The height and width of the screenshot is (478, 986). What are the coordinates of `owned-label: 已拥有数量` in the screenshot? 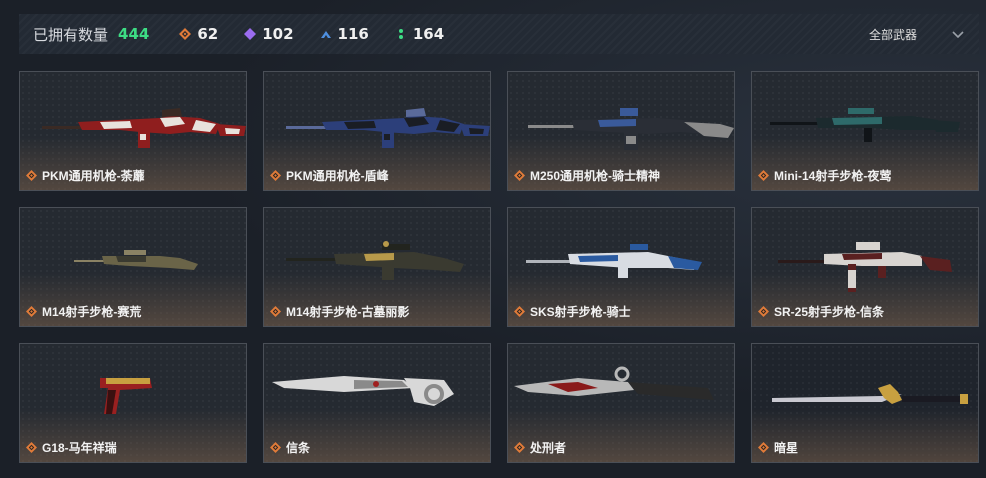 It's located at (71, 35).